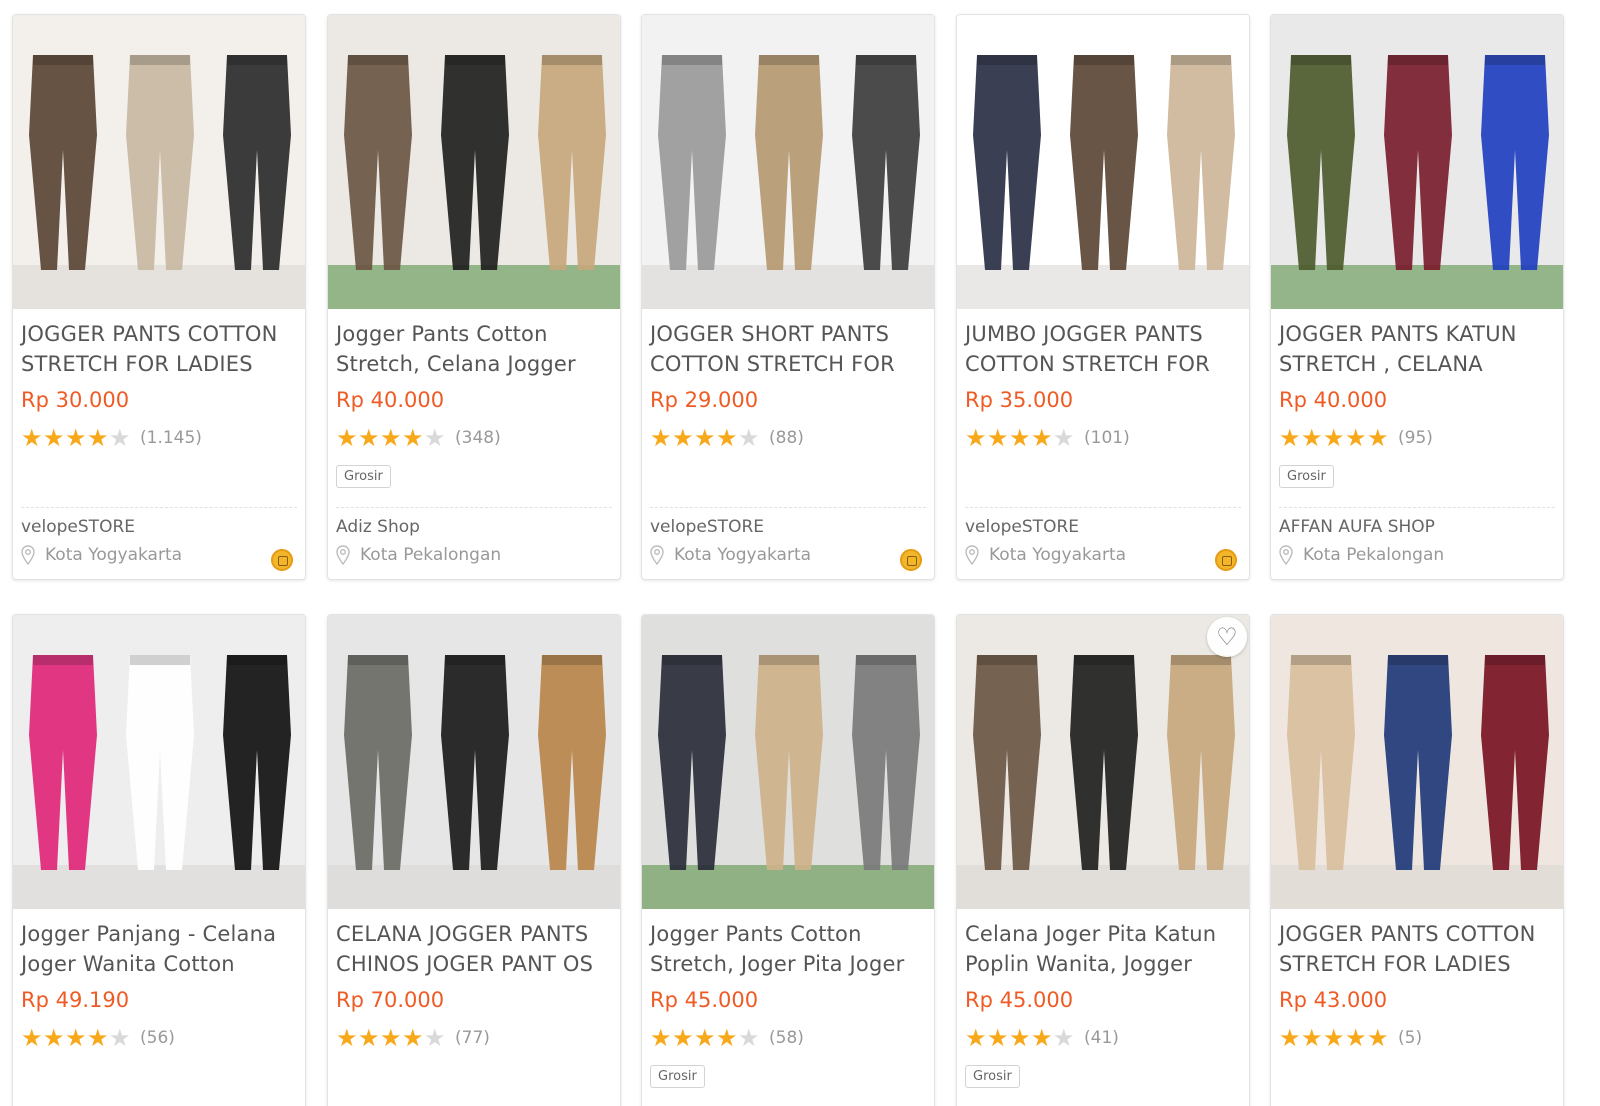 Image resolution: width=1600 pixels, height=1106 pixels. I want to click on shop-location: Kota Pekalongan, so click(1361, 555).